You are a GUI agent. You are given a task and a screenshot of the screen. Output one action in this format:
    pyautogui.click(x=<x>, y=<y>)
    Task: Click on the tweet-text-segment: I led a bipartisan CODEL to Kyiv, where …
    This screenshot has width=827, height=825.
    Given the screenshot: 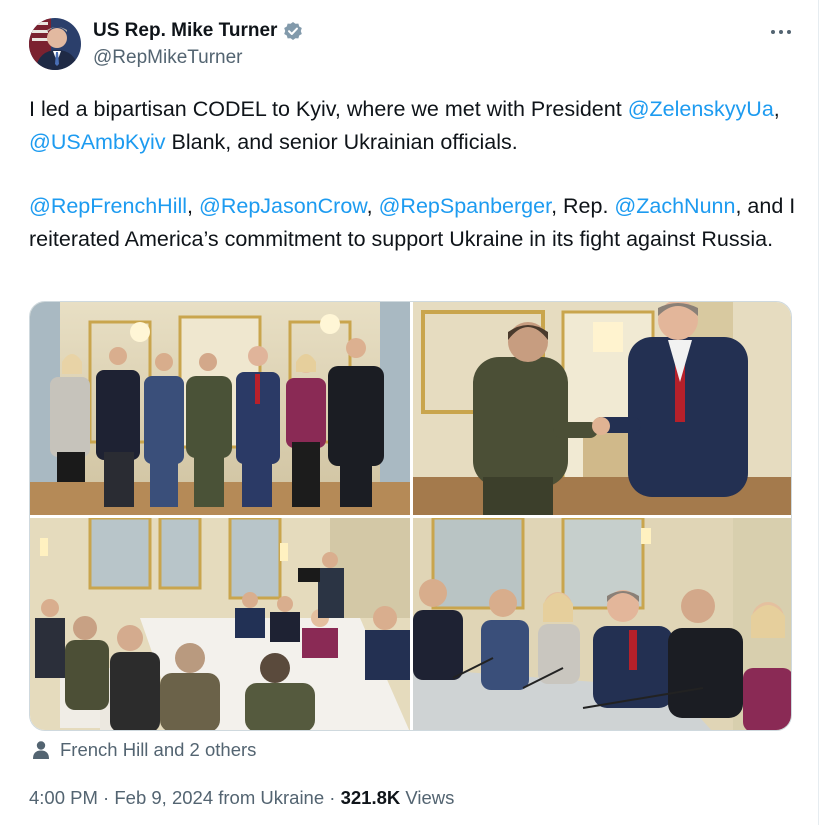 What is the action you would take?
    pyautogui.click(x=325, y=109)
    